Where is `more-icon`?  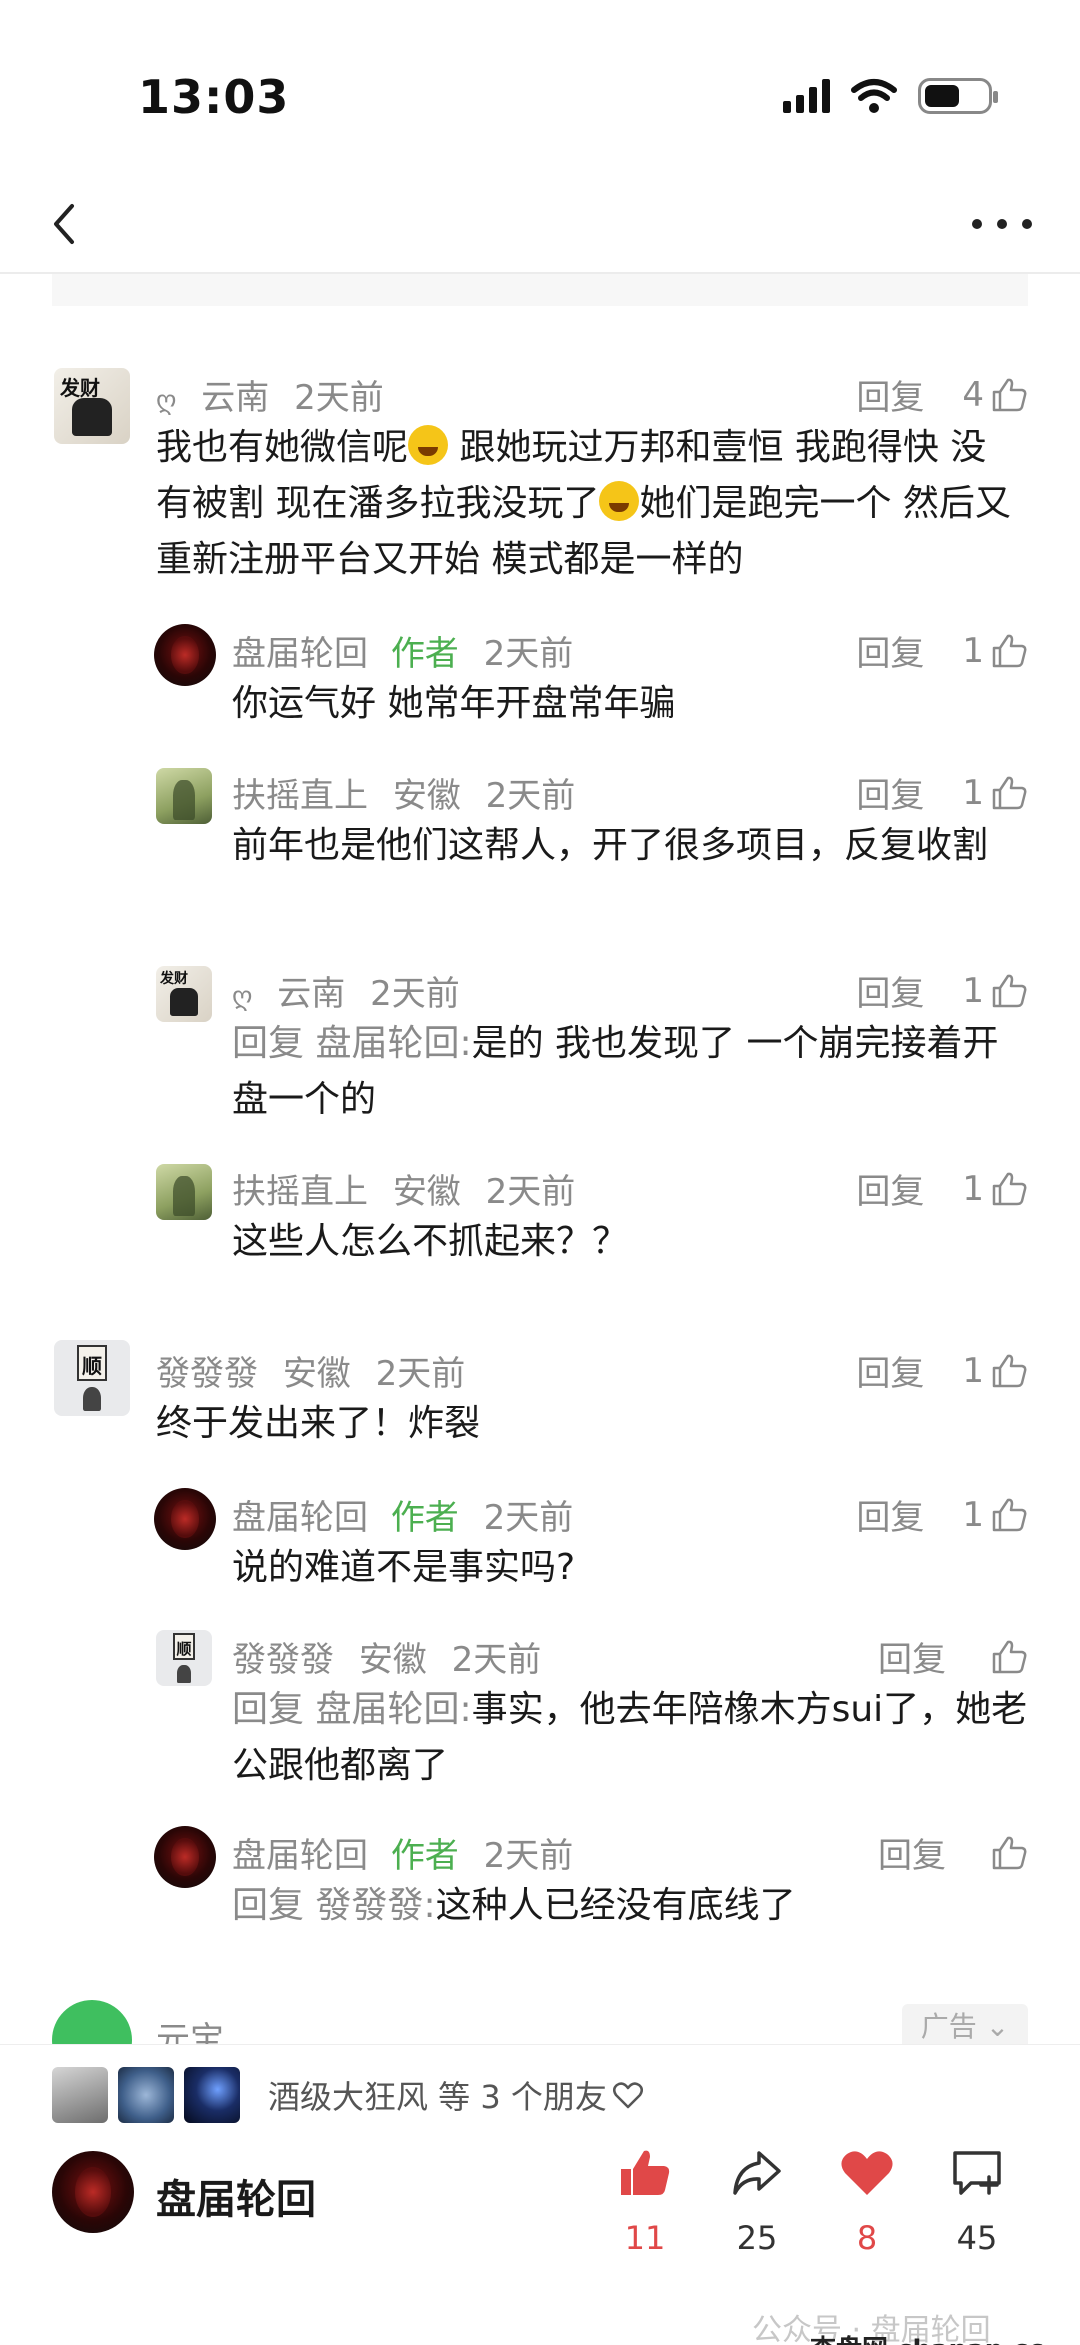
more-icon is located at coordinates (1002, 224).